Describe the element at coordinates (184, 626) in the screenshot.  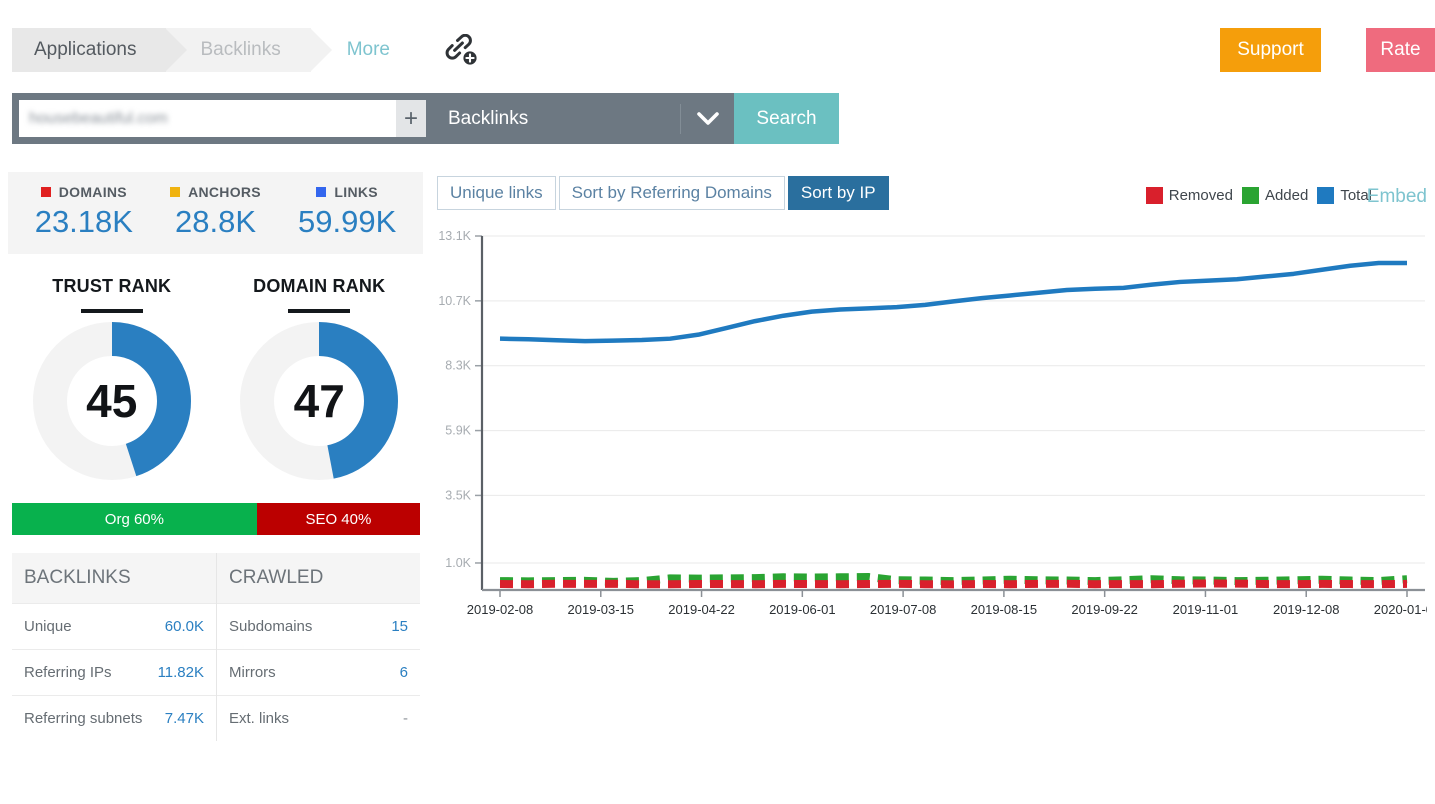
I see `row-value: 60.0K` at that location.